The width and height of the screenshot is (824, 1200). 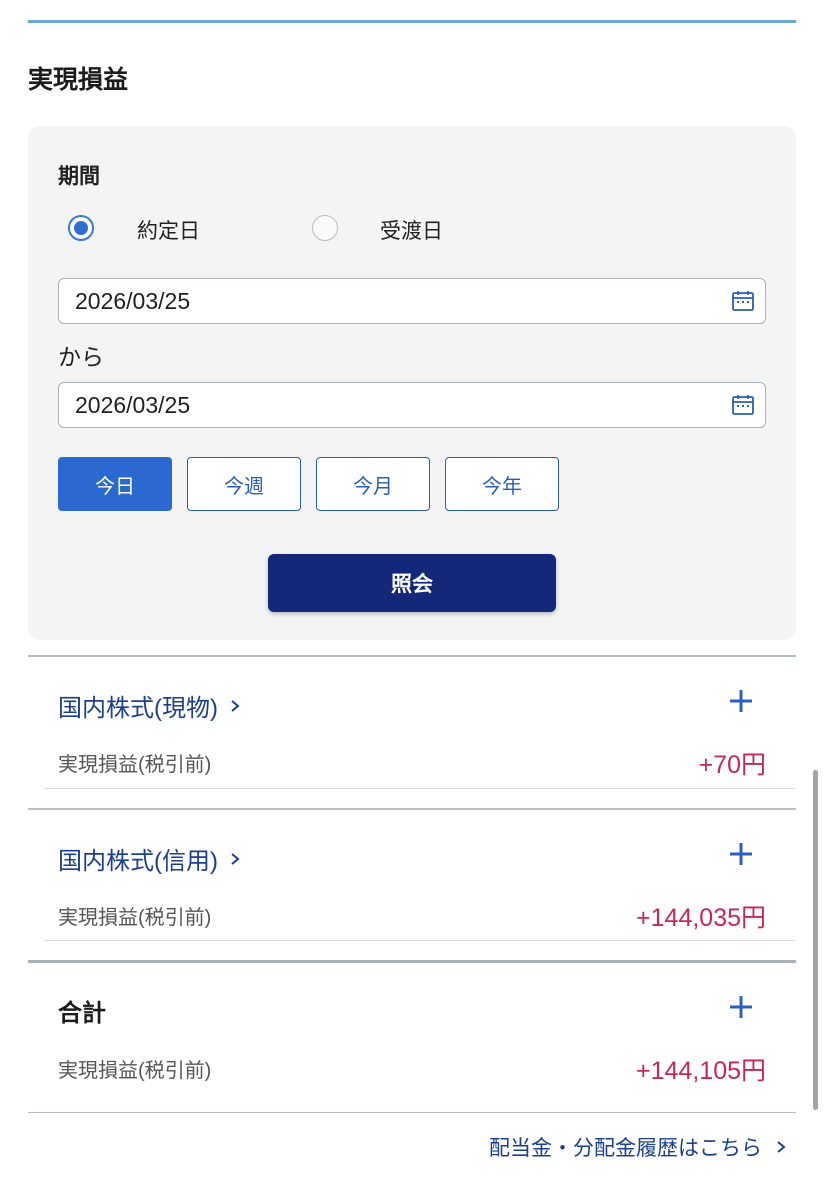 What do you see at coordinates (412, 405) in the screenshot?
I see `date-to-input: 2026/03/25` at bounding box center [412, 405].